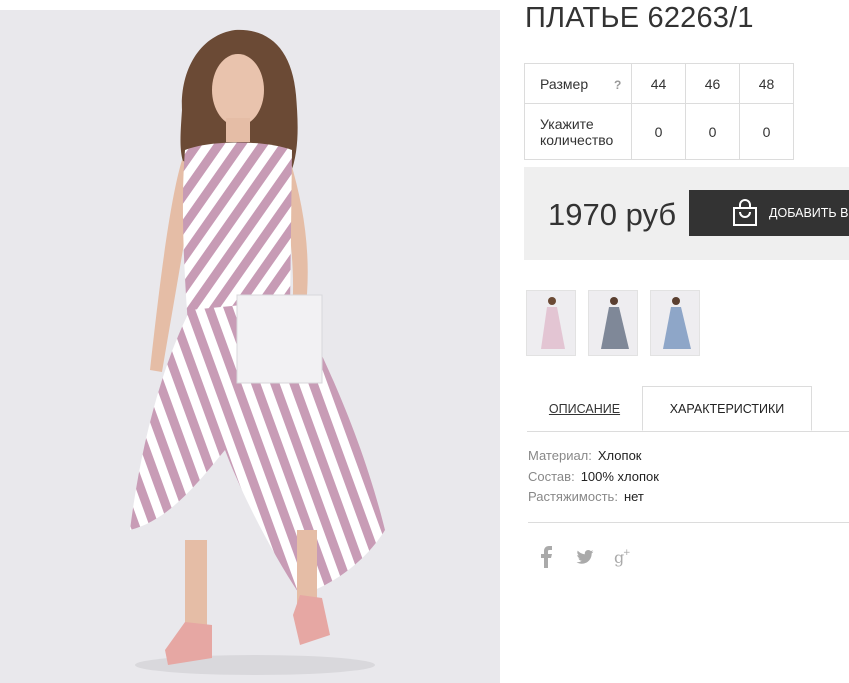 This screenshot has width=849, height=683. What do you see at coordinates (547, 557) in the screenshot?
I see `facebook-icon` at bounding box center [547, 557].